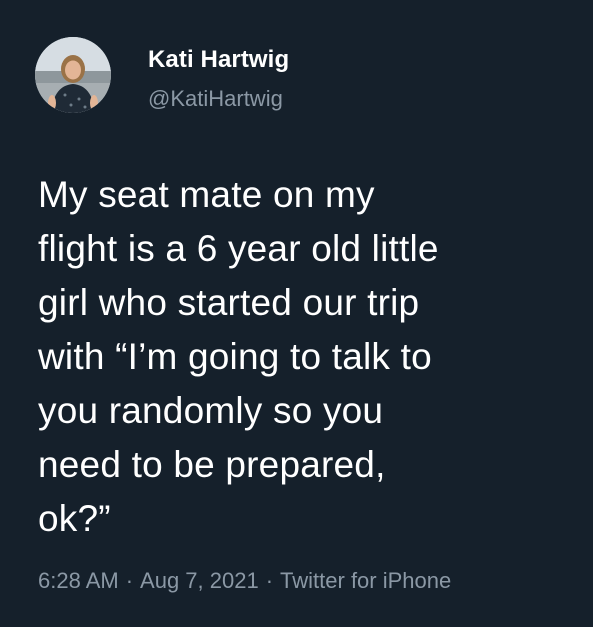 This screenshot has width=593, height=627. I want to click on tweet-meta: 6:28 AM · Aug 7, 2021 · Twitter for iPhone, so click(244, 581).